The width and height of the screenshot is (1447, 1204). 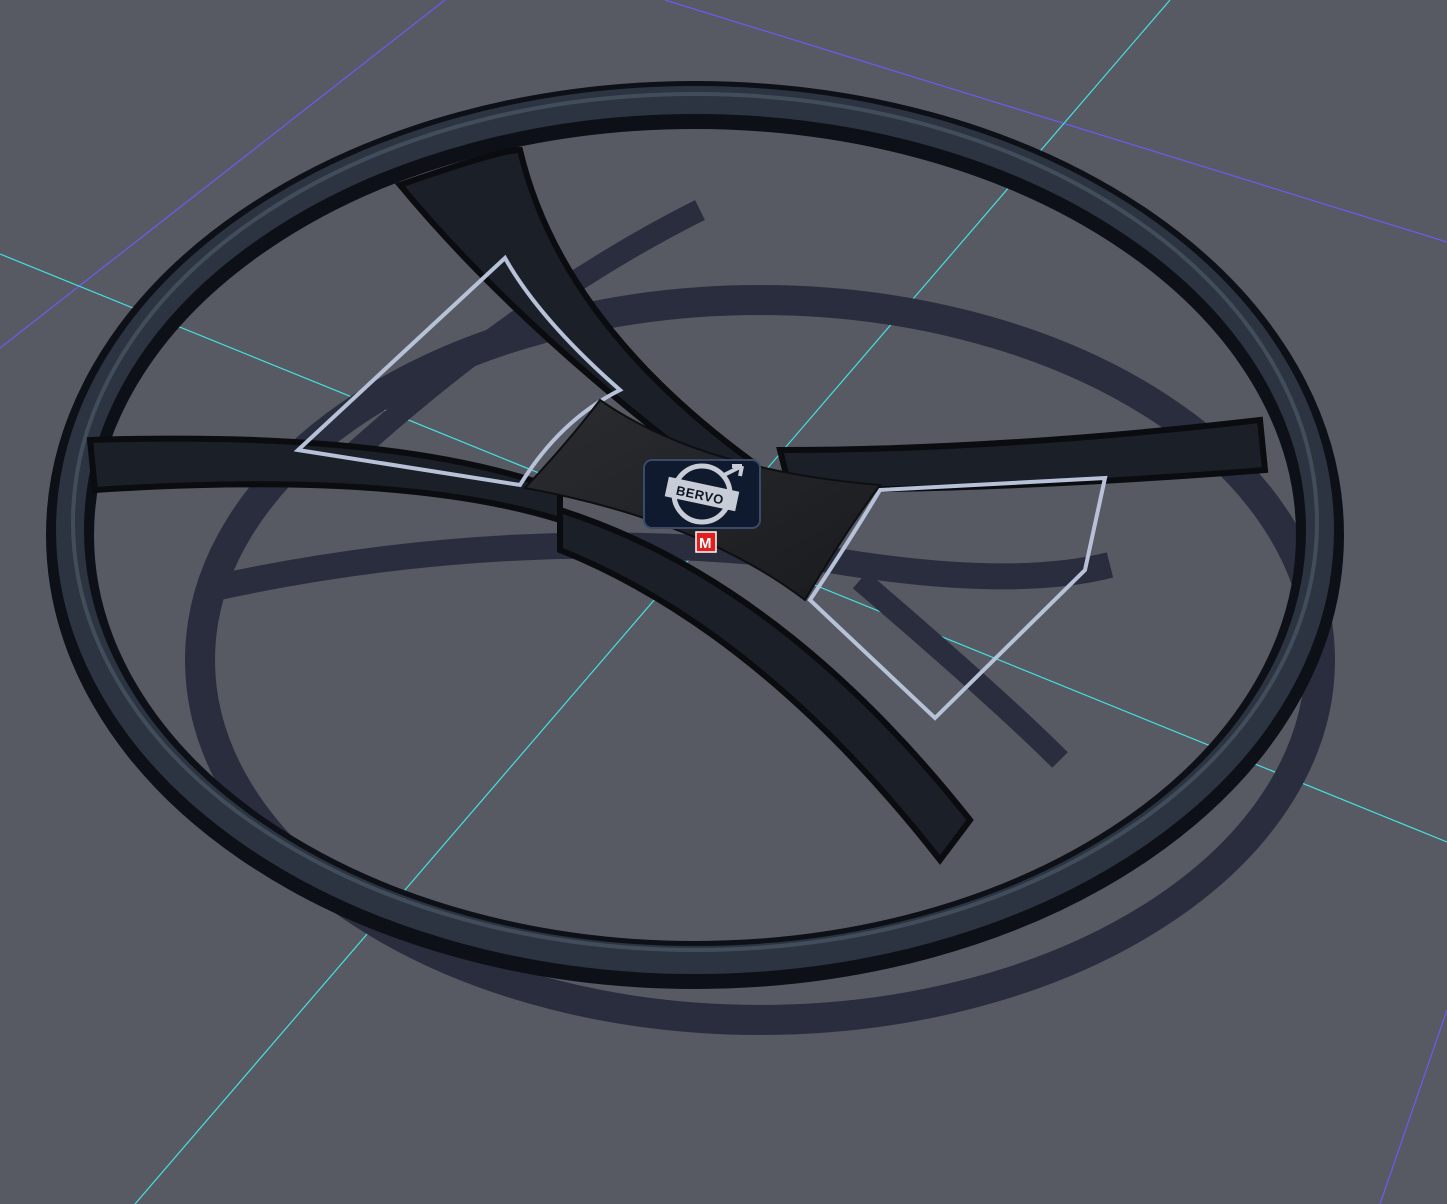 I want to click on origin-marker: M, so click(x=706, y=542).